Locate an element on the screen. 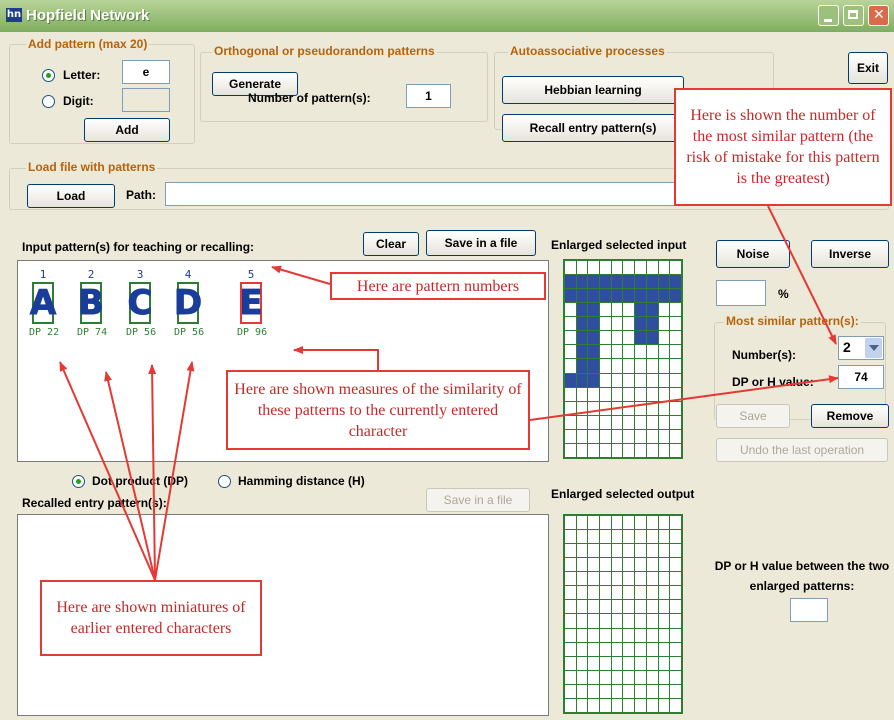  arrow-to-numbers is located at coordinates (301, 275).